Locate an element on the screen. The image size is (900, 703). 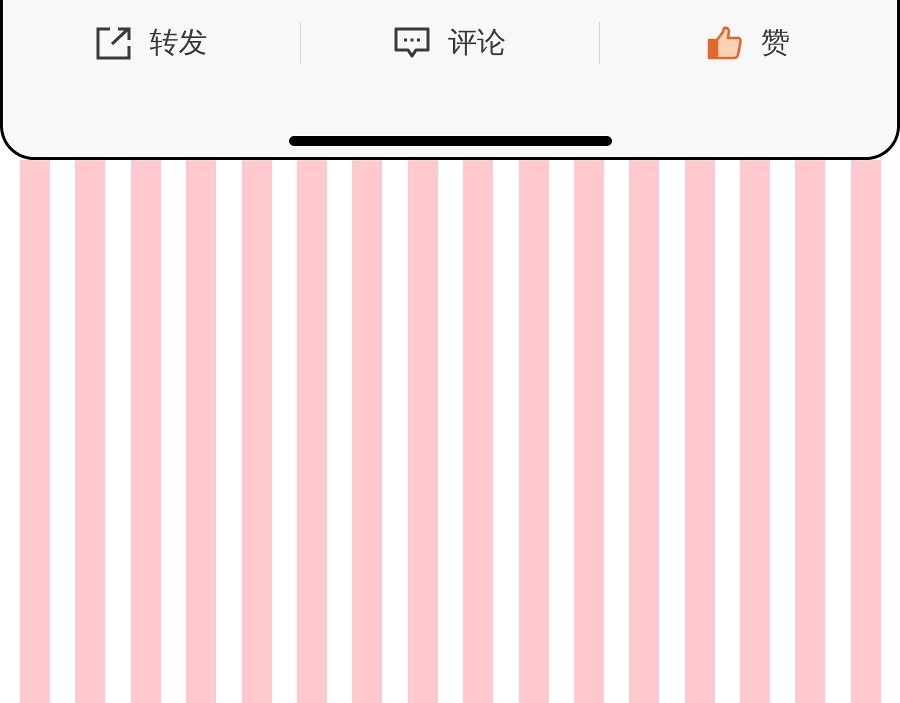
comment-button: 评论 is located at coordinates (450, 43).